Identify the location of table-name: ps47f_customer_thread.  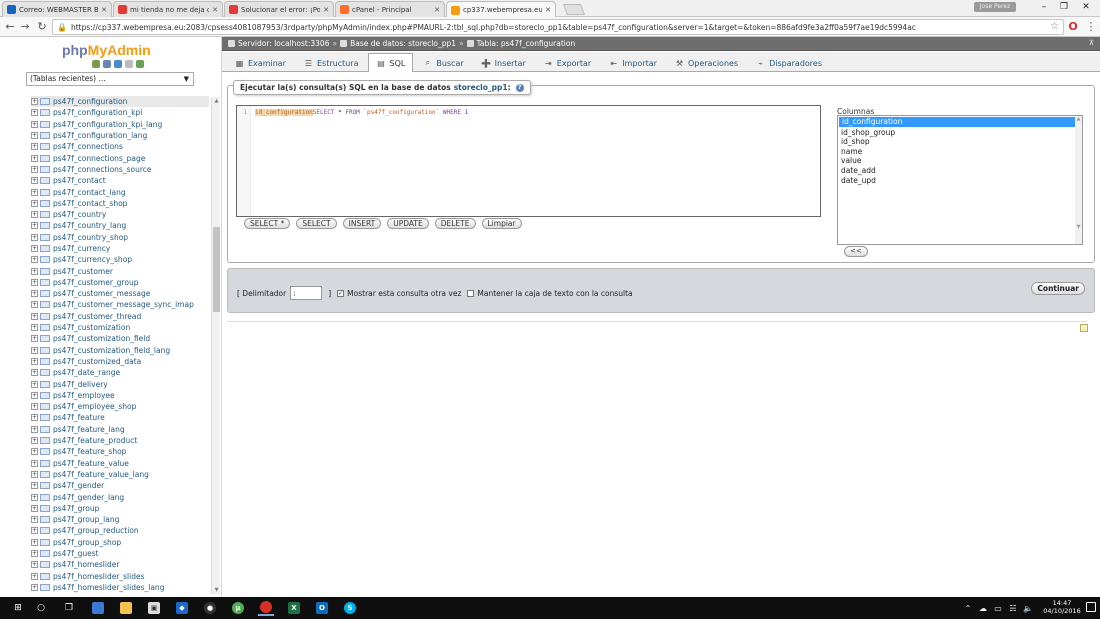
(97, 316).